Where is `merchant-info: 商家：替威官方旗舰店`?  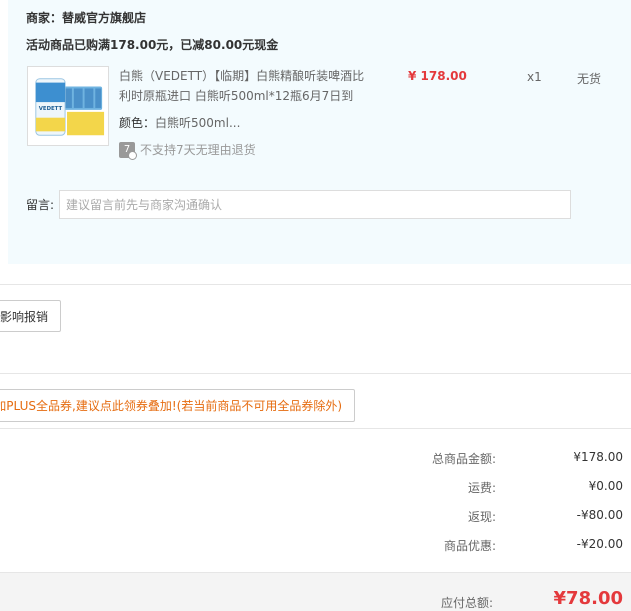 merchant-info: 商家：替威官方旗舰店 is located at coordinates (86, 17).